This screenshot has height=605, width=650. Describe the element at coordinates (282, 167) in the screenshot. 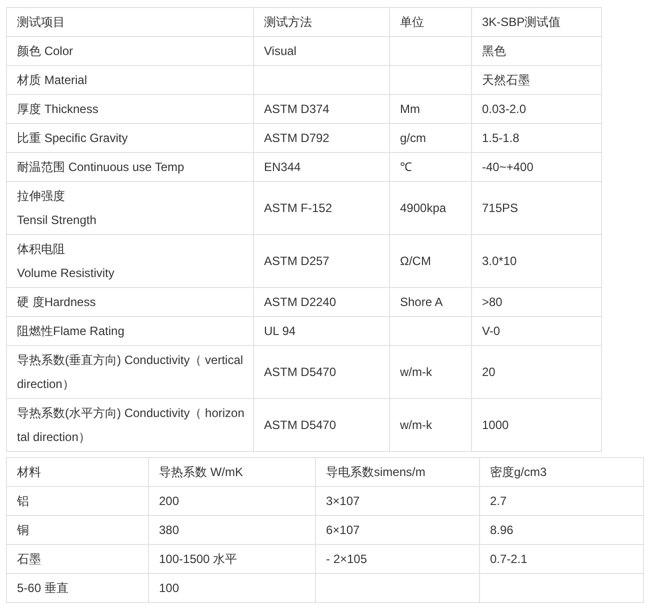

I see `cell-text: EN344` at that location.